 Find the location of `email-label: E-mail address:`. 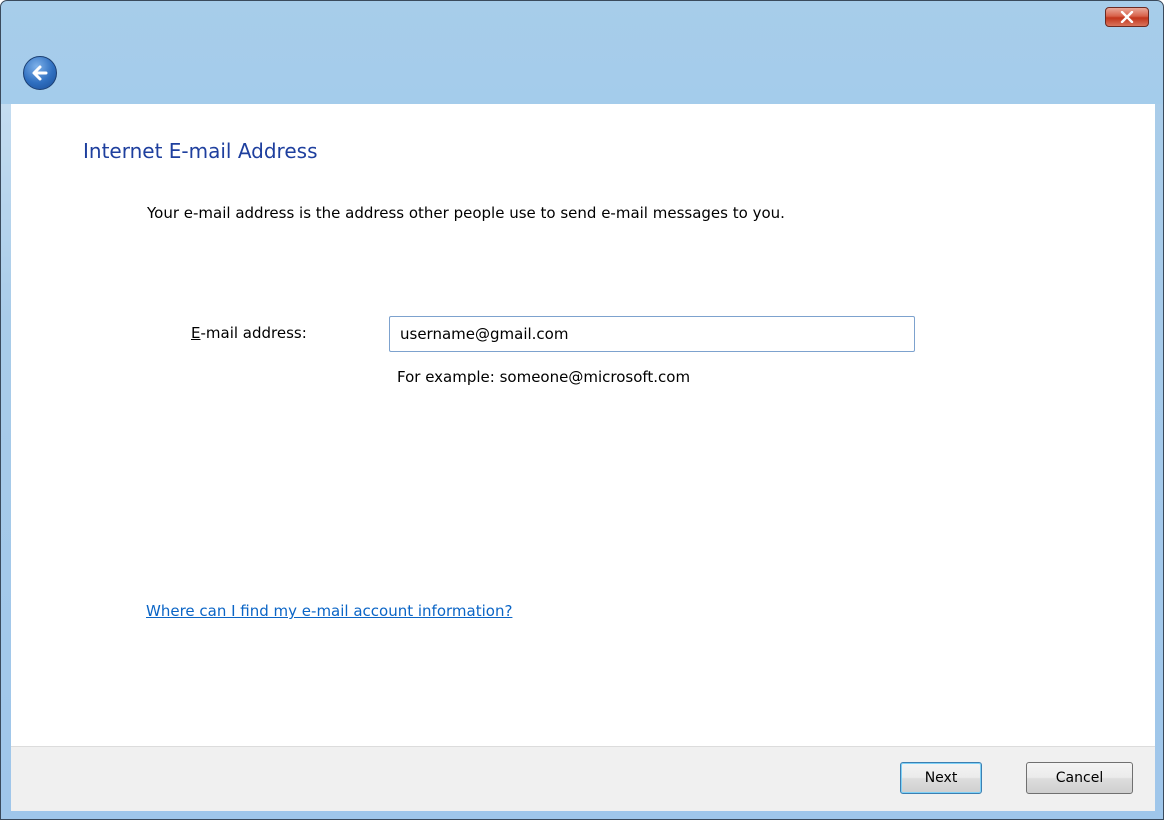

email-label: E-mail address: is located at coordinates (249, 333).